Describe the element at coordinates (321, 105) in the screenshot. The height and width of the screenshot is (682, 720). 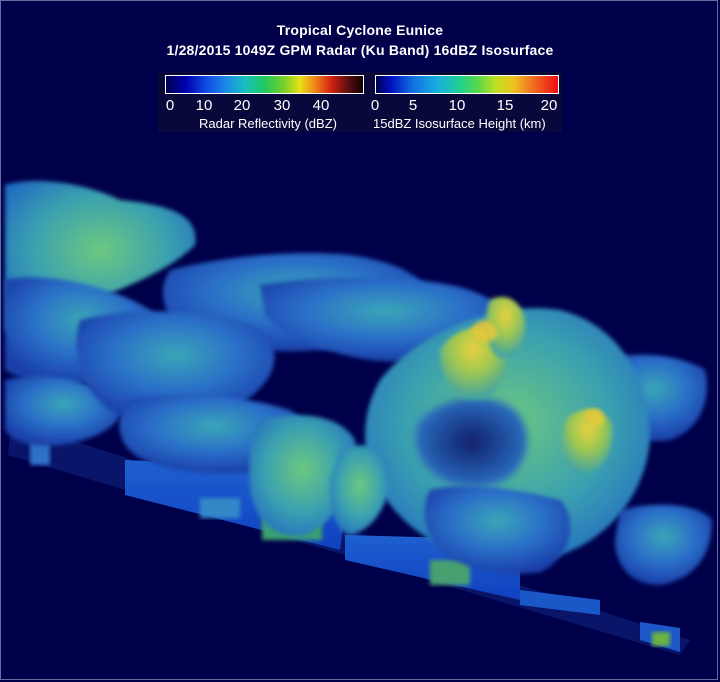
I see `reflectivity-tick: 40` at that location.